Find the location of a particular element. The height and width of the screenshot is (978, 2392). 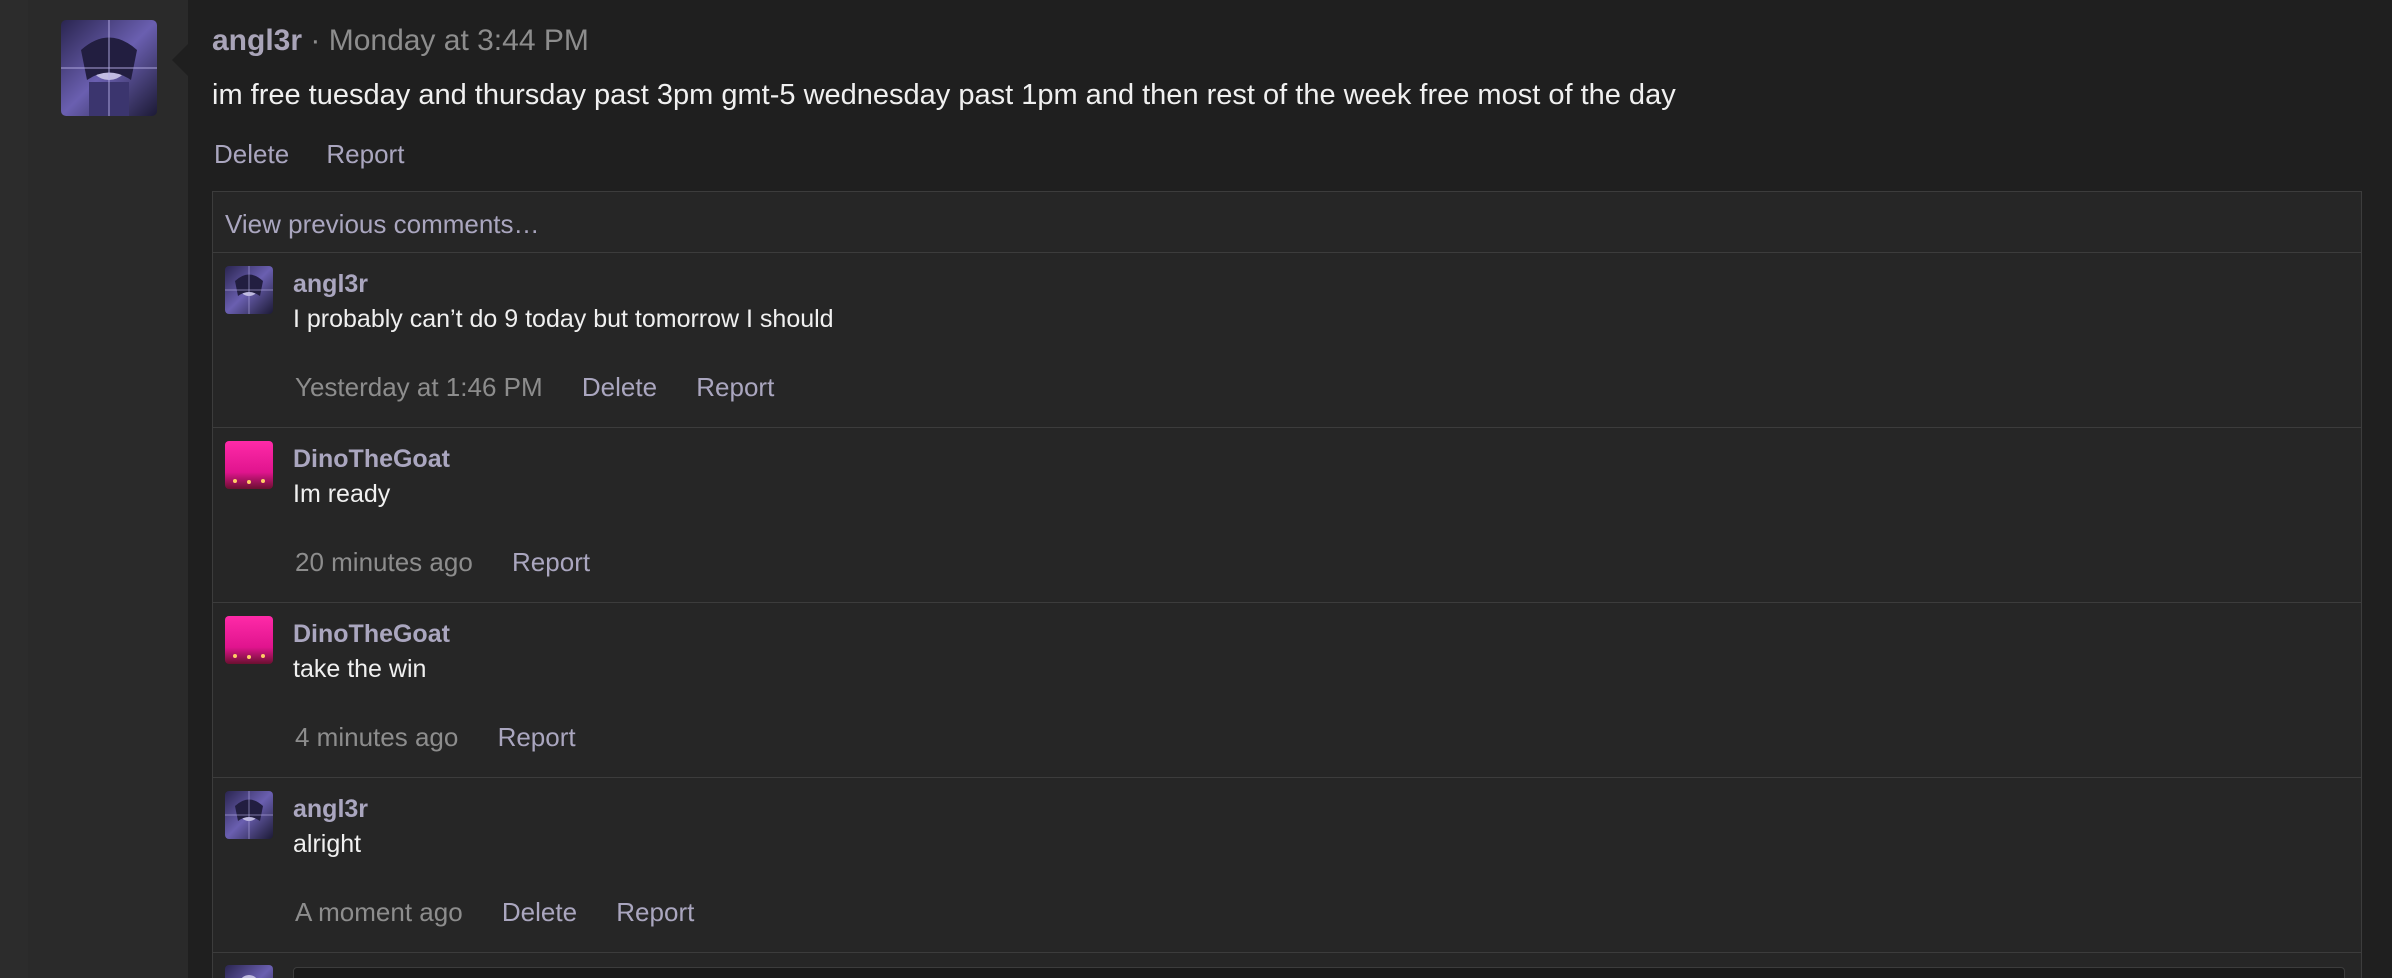

reply-avatar is located at coordinates (249, 971).